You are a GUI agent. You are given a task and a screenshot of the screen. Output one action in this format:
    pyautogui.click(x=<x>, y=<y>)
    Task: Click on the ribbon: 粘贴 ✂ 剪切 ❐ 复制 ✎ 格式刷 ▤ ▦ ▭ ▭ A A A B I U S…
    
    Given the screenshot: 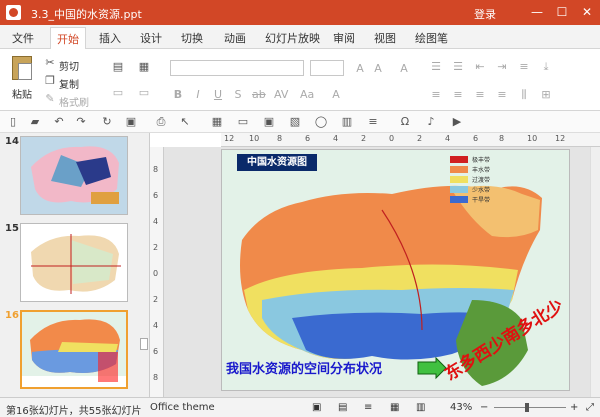 What is the action you would take?
    pyautogui.click(x=300, y=80)
    